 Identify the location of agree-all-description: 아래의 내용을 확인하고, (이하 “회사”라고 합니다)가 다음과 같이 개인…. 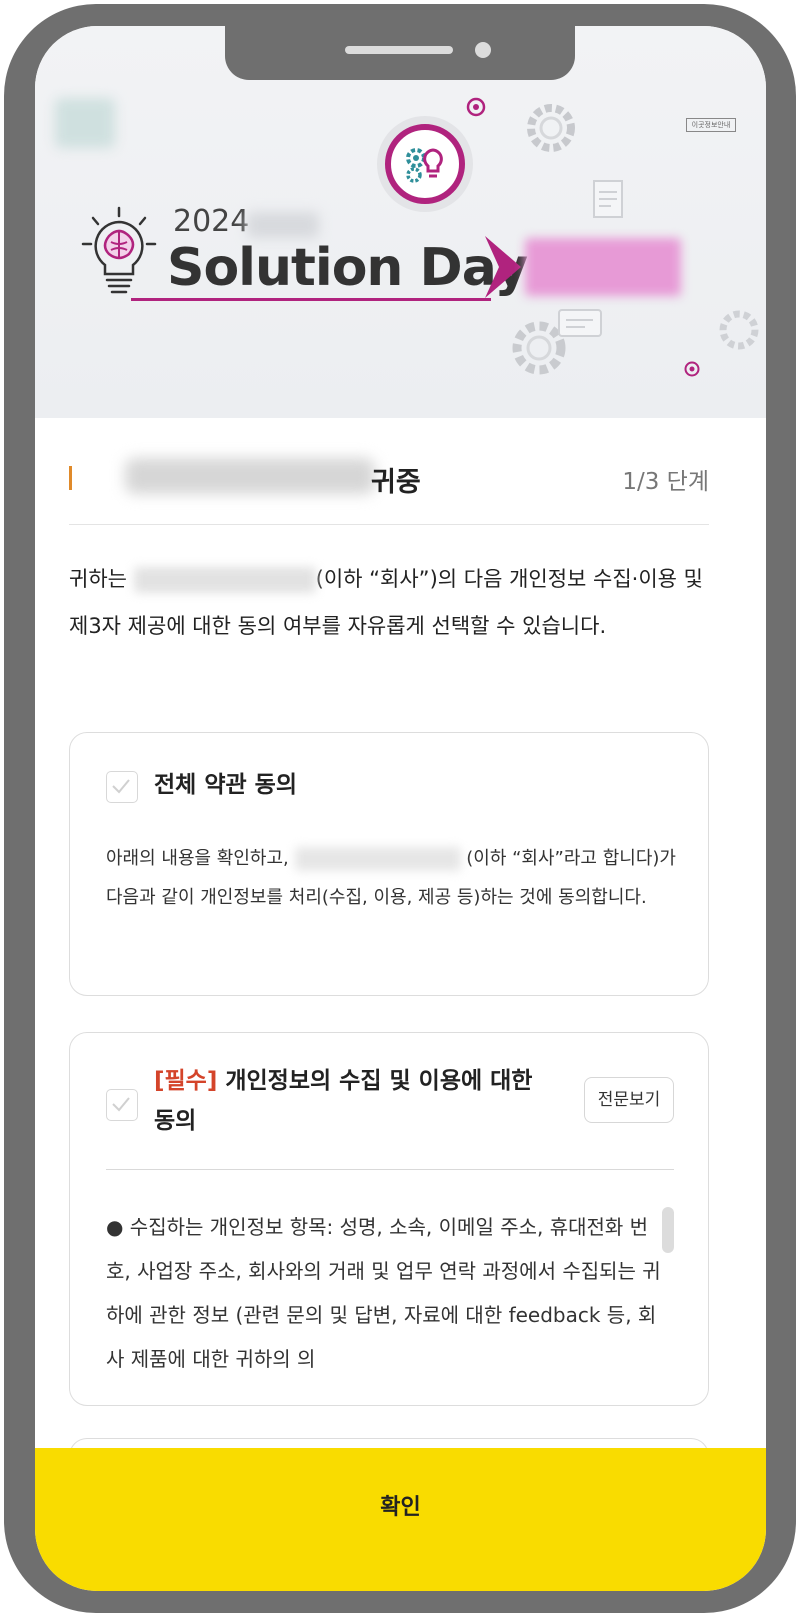
(396, 878).